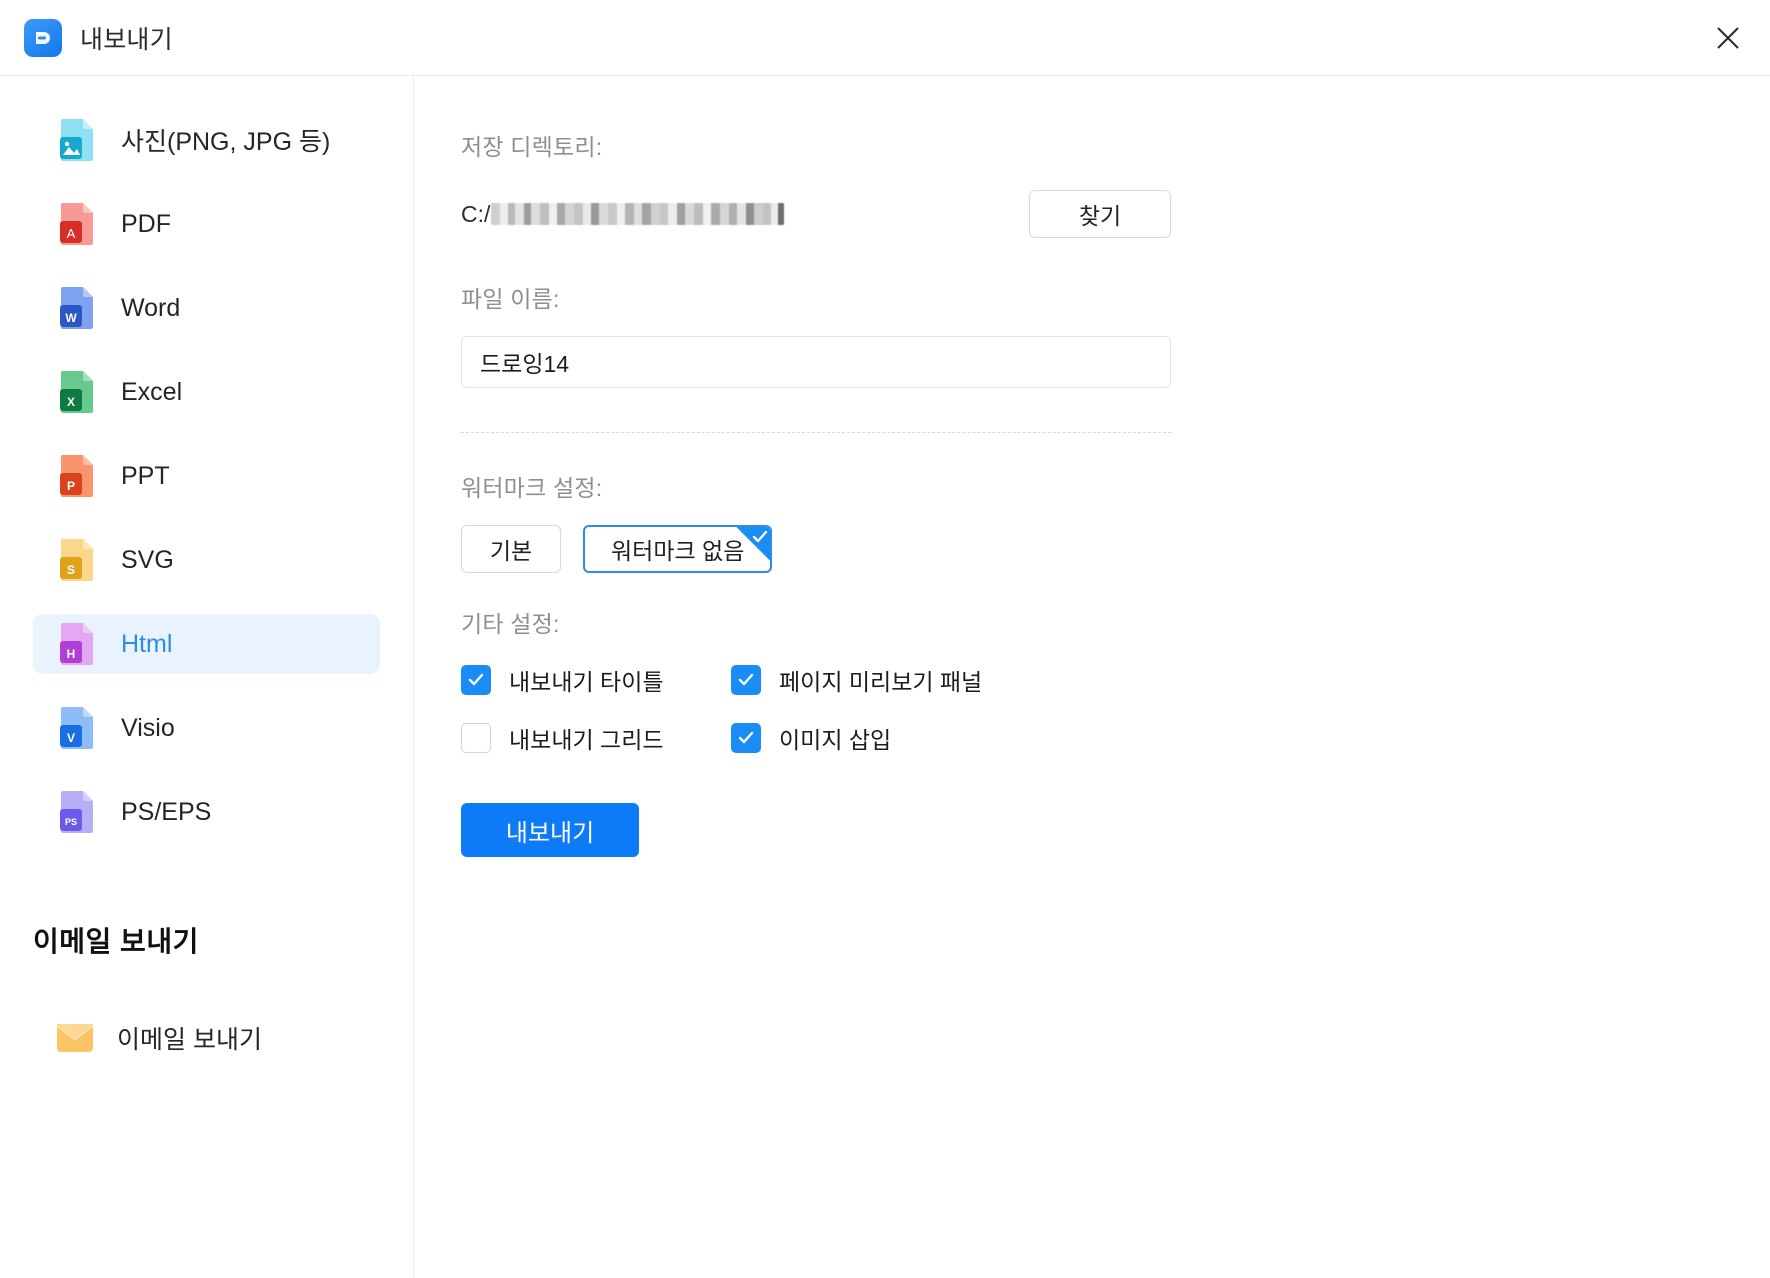 This screenshot has height=1278, width=1770. What do you see at coordinates (206, 476) in the screenshot?
I see `sidebar-item-ppt: P PPT` at bounding box center [206, 476].